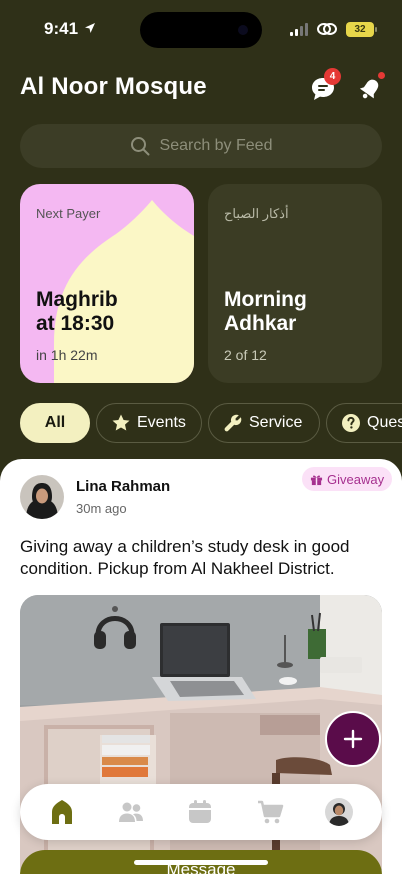 The image size is (402, 874). What do you see at coordinates (123, 486) in the screenshot?
I see `author-name: Lina Rahman` at bounding box center [123, 486].